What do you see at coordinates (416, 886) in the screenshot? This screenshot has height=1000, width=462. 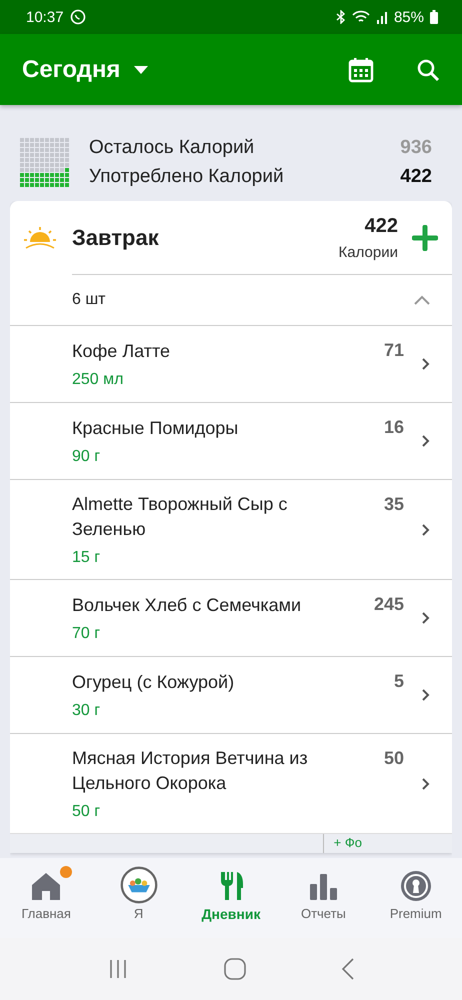 I see `keyhole-badge-icon` at bounding box center [416, 886].